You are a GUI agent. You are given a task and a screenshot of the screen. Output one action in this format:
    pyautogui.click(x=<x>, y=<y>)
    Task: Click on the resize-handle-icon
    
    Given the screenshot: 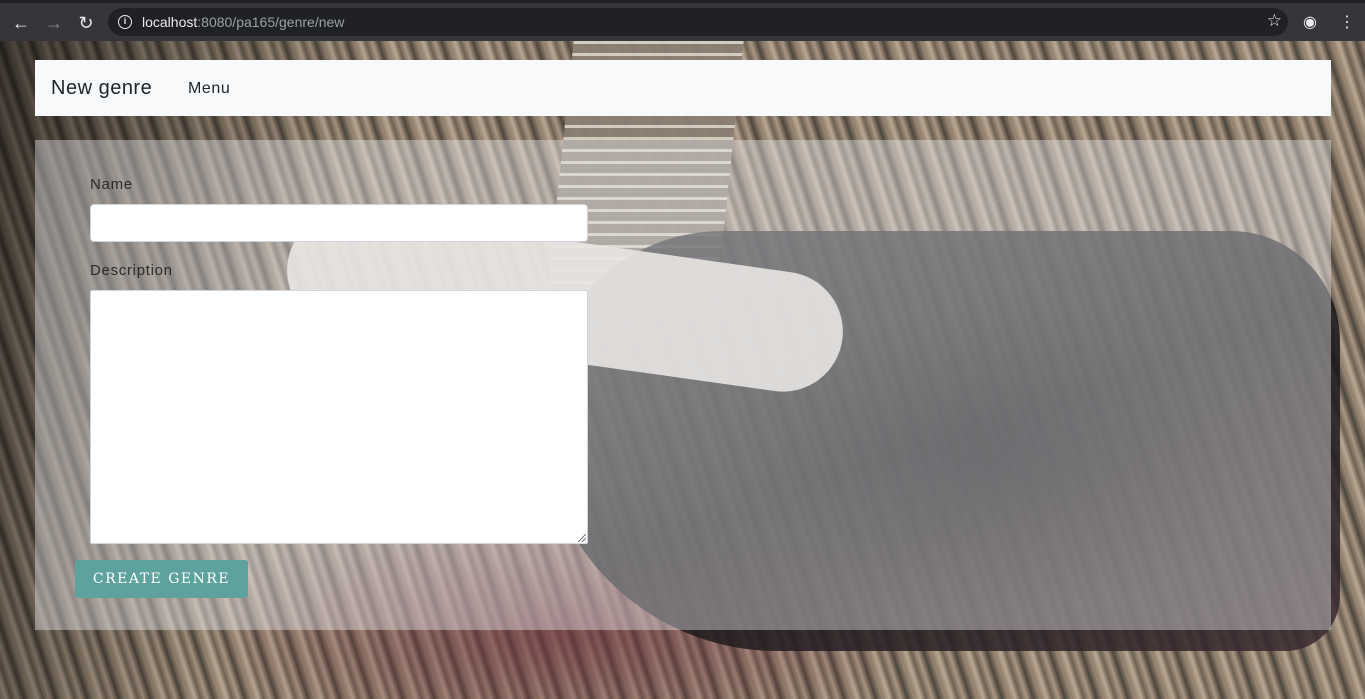 What is the action you would take?
    pyautogui.click(x=582, y=538)
    